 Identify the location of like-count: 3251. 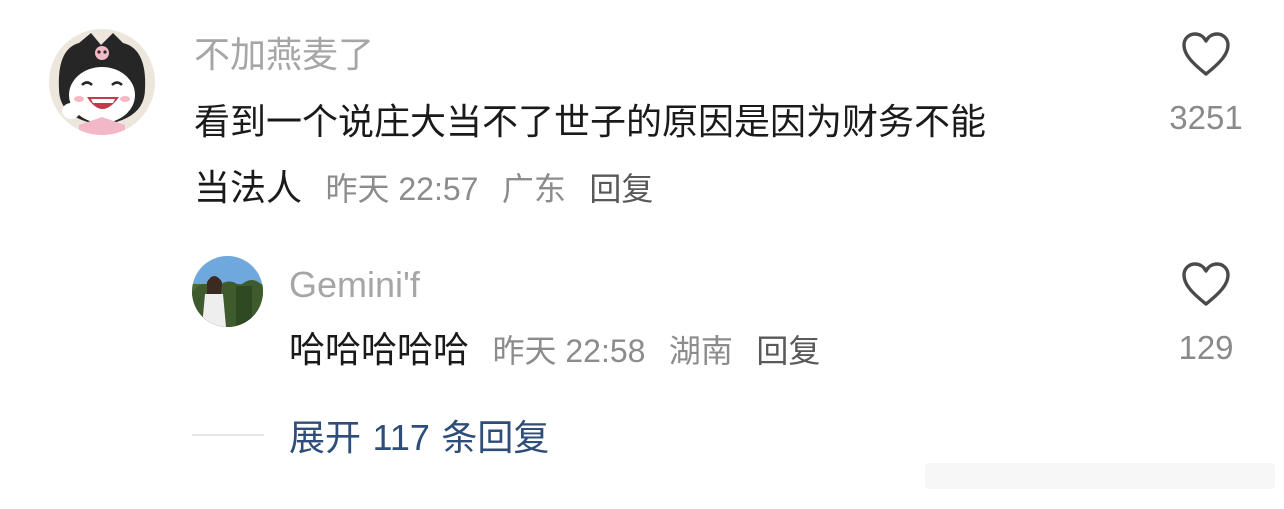
(1206, 117).